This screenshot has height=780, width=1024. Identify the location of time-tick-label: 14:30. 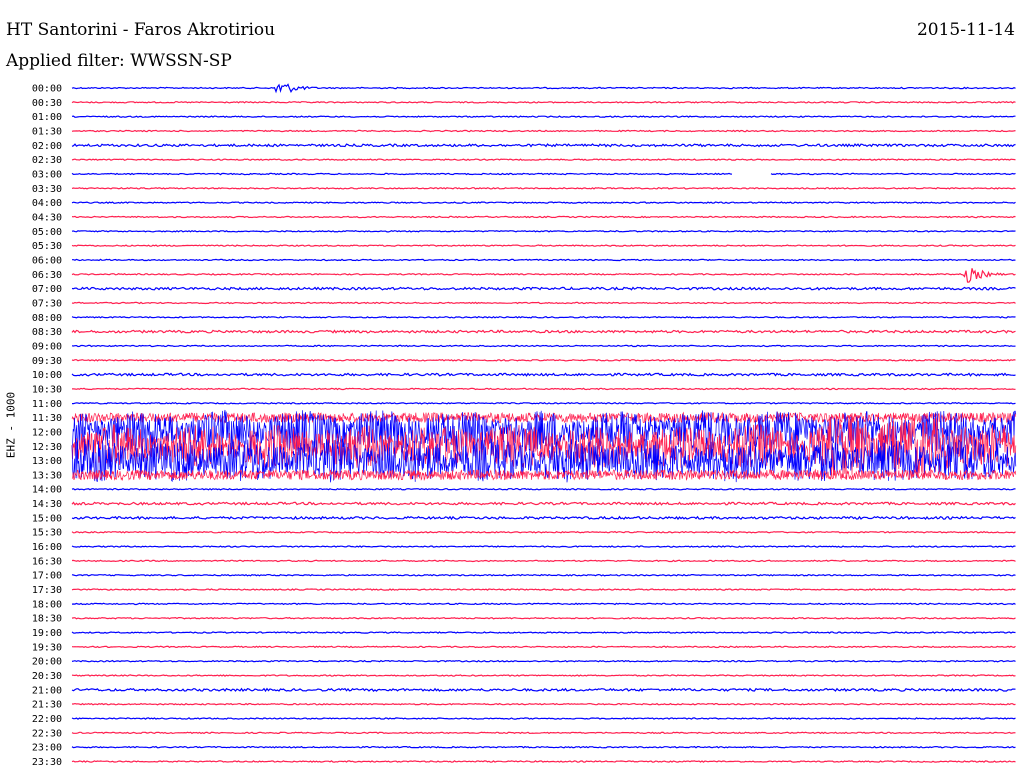
(47, 504).